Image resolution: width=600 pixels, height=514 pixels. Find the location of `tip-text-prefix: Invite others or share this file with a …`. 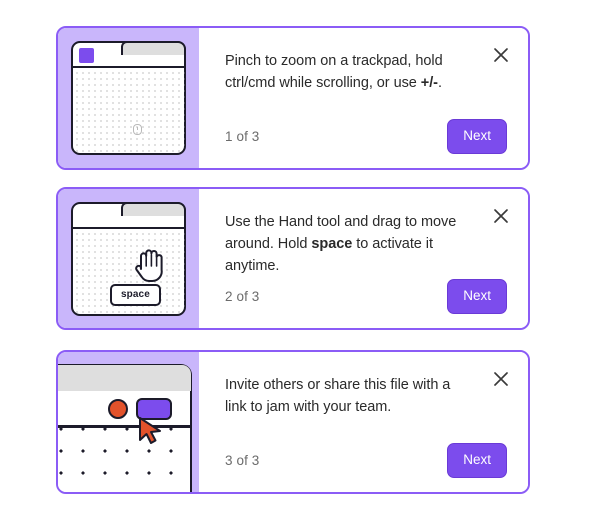

tip-text-prefix: Invite others or share this file with a … is located at coordinates (338, 396).